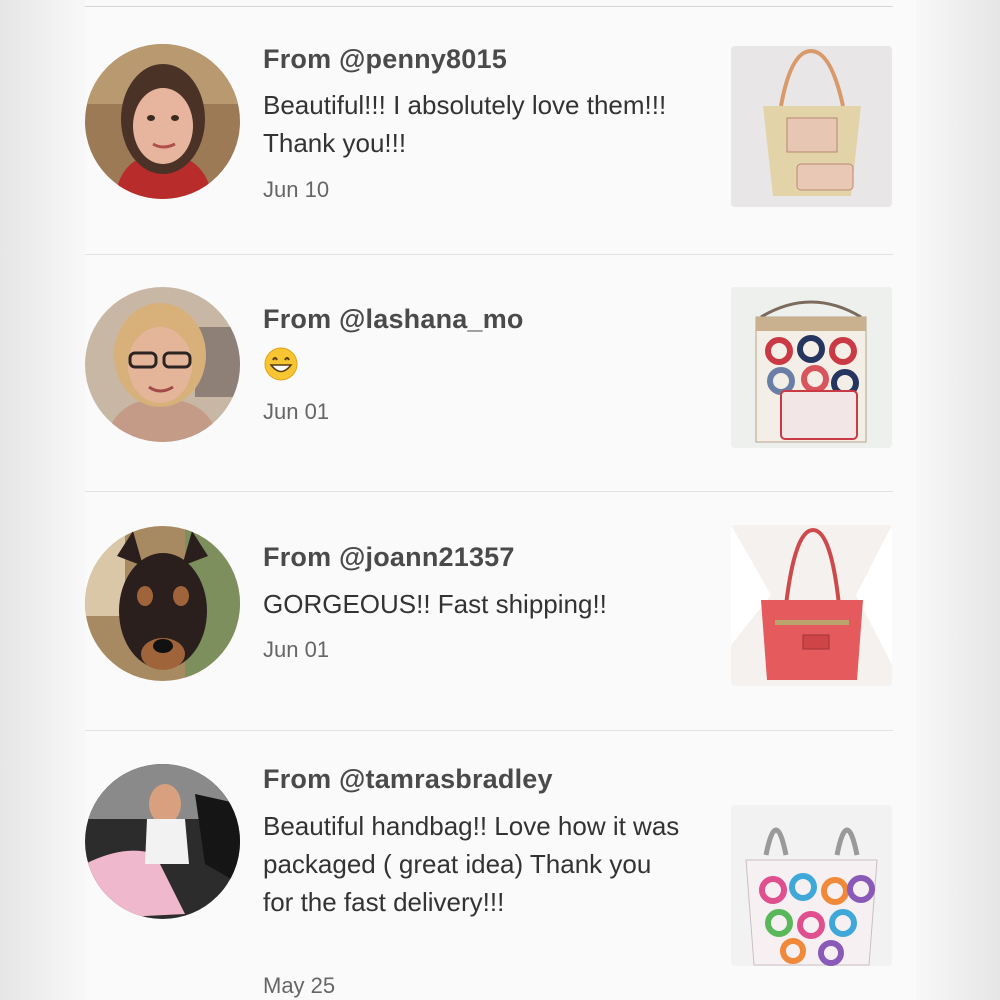 The height and width of the screenshot is (1000, 1000). I want to click on review-date: May 25, so click(299, 985).